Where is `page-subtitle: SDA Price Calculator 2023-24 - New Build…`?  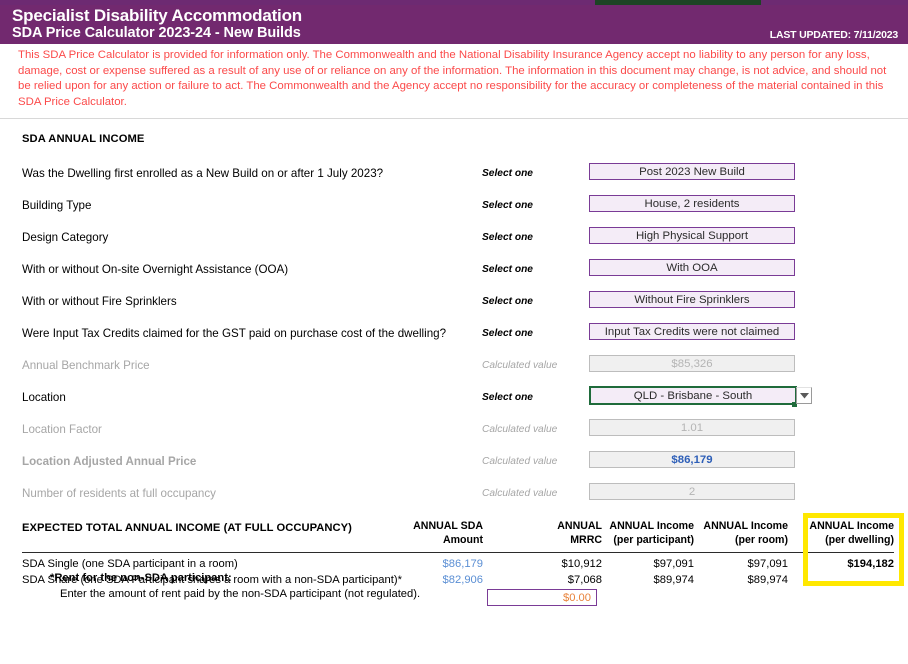 page-subtitle: SDA Price Calculator 2023-24 - New Build… is located at coordinates (156, 33).